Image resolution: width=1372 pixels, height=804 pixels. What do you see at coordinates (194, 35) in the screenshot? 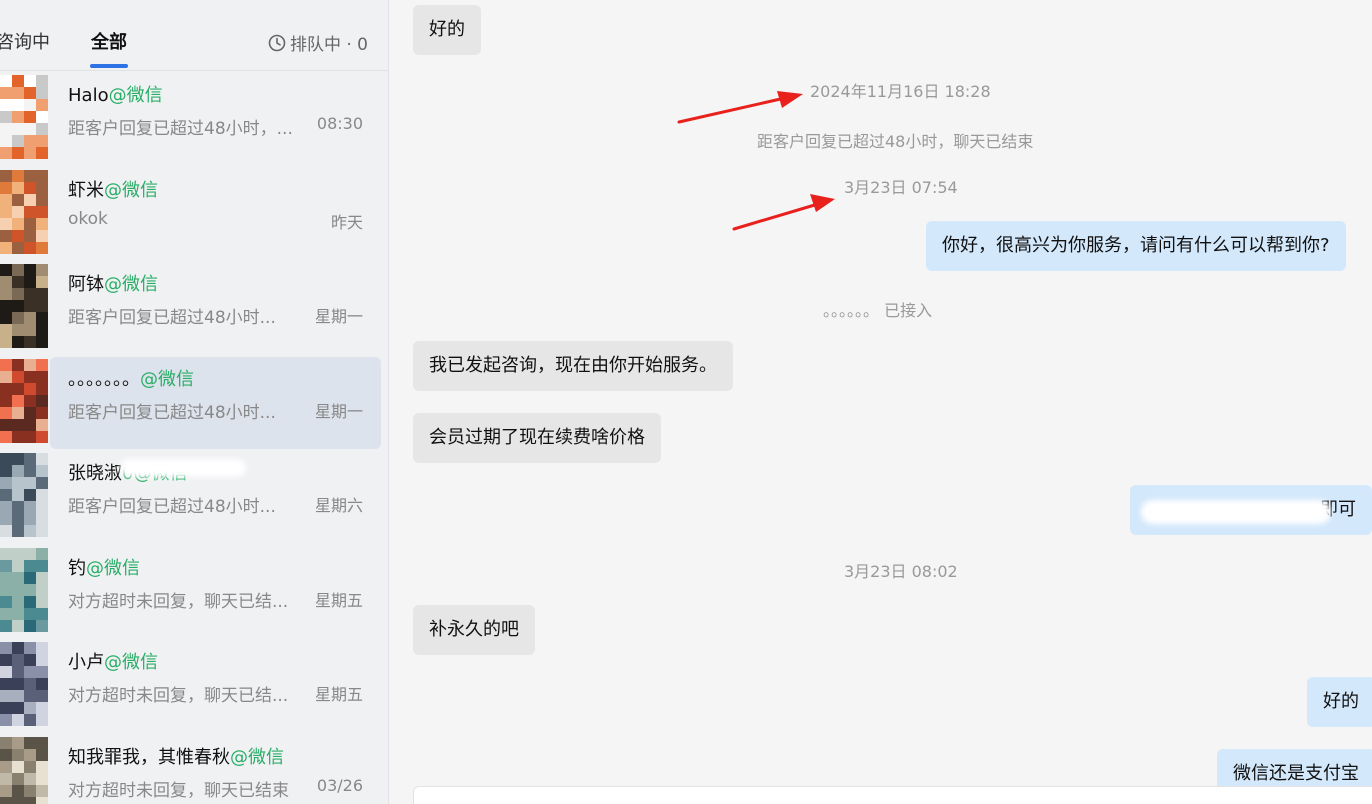
I see `conversation-tabs: 咨询中 全部 排队中 · 0` at bounding box center [194, 35].